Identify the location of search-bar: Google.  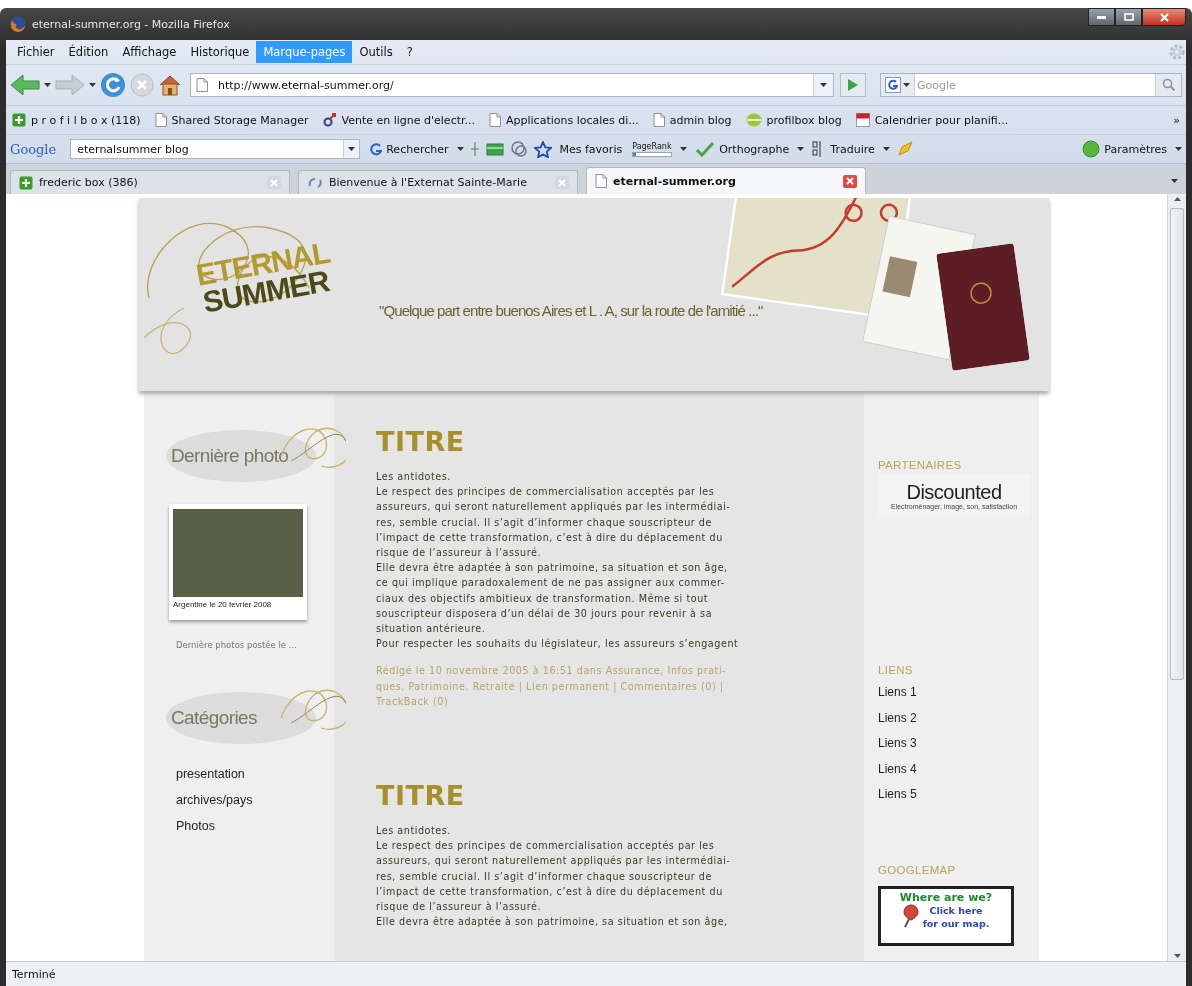
(1031, 85).